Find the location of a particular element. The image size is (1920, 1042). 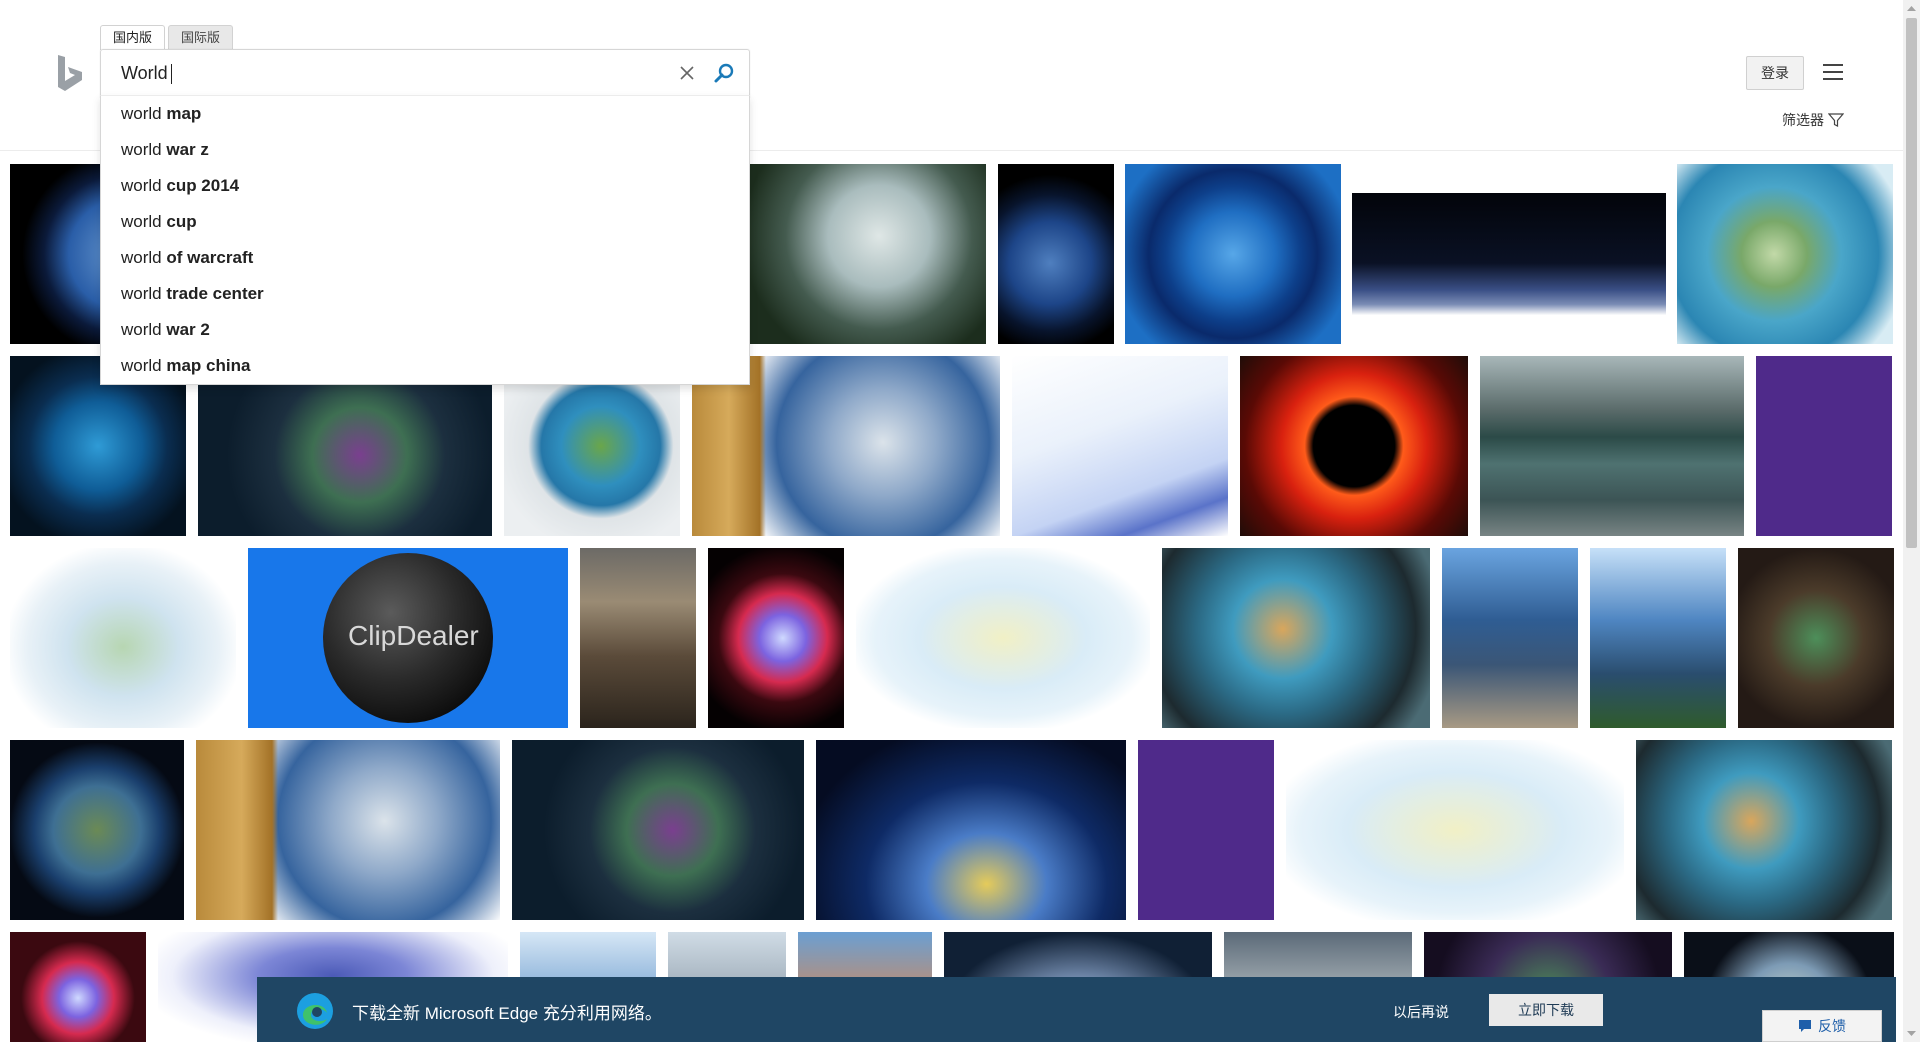

scope-tabs: 国内版 国际版 is located at coordinates (167, 37).